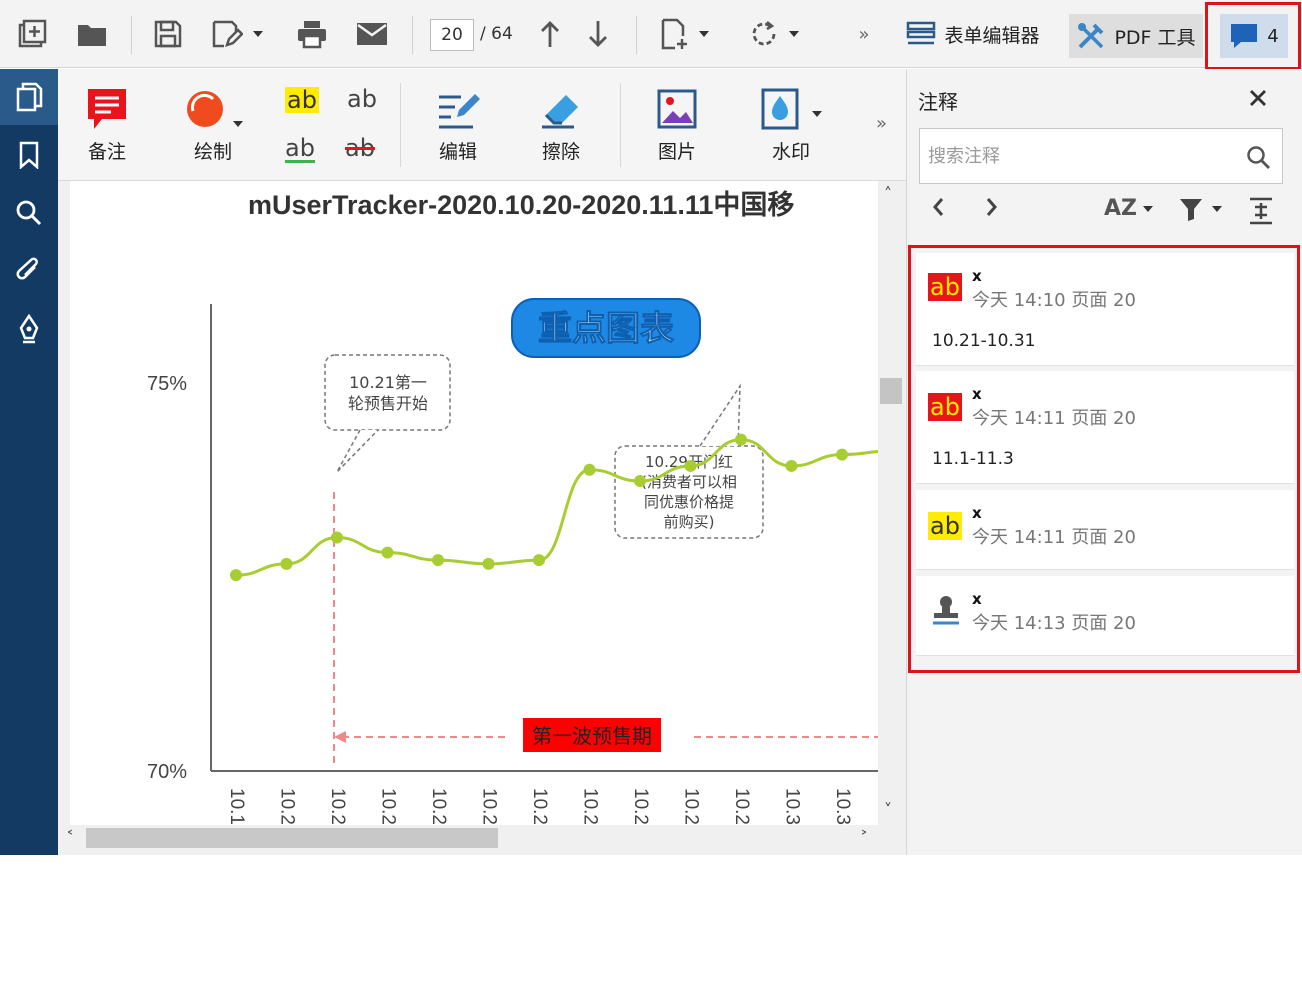  What do you see at coordinates (689, 522) in the screenshot?
I see `callout-text: 前购买)` at bounding box center [689, 522].